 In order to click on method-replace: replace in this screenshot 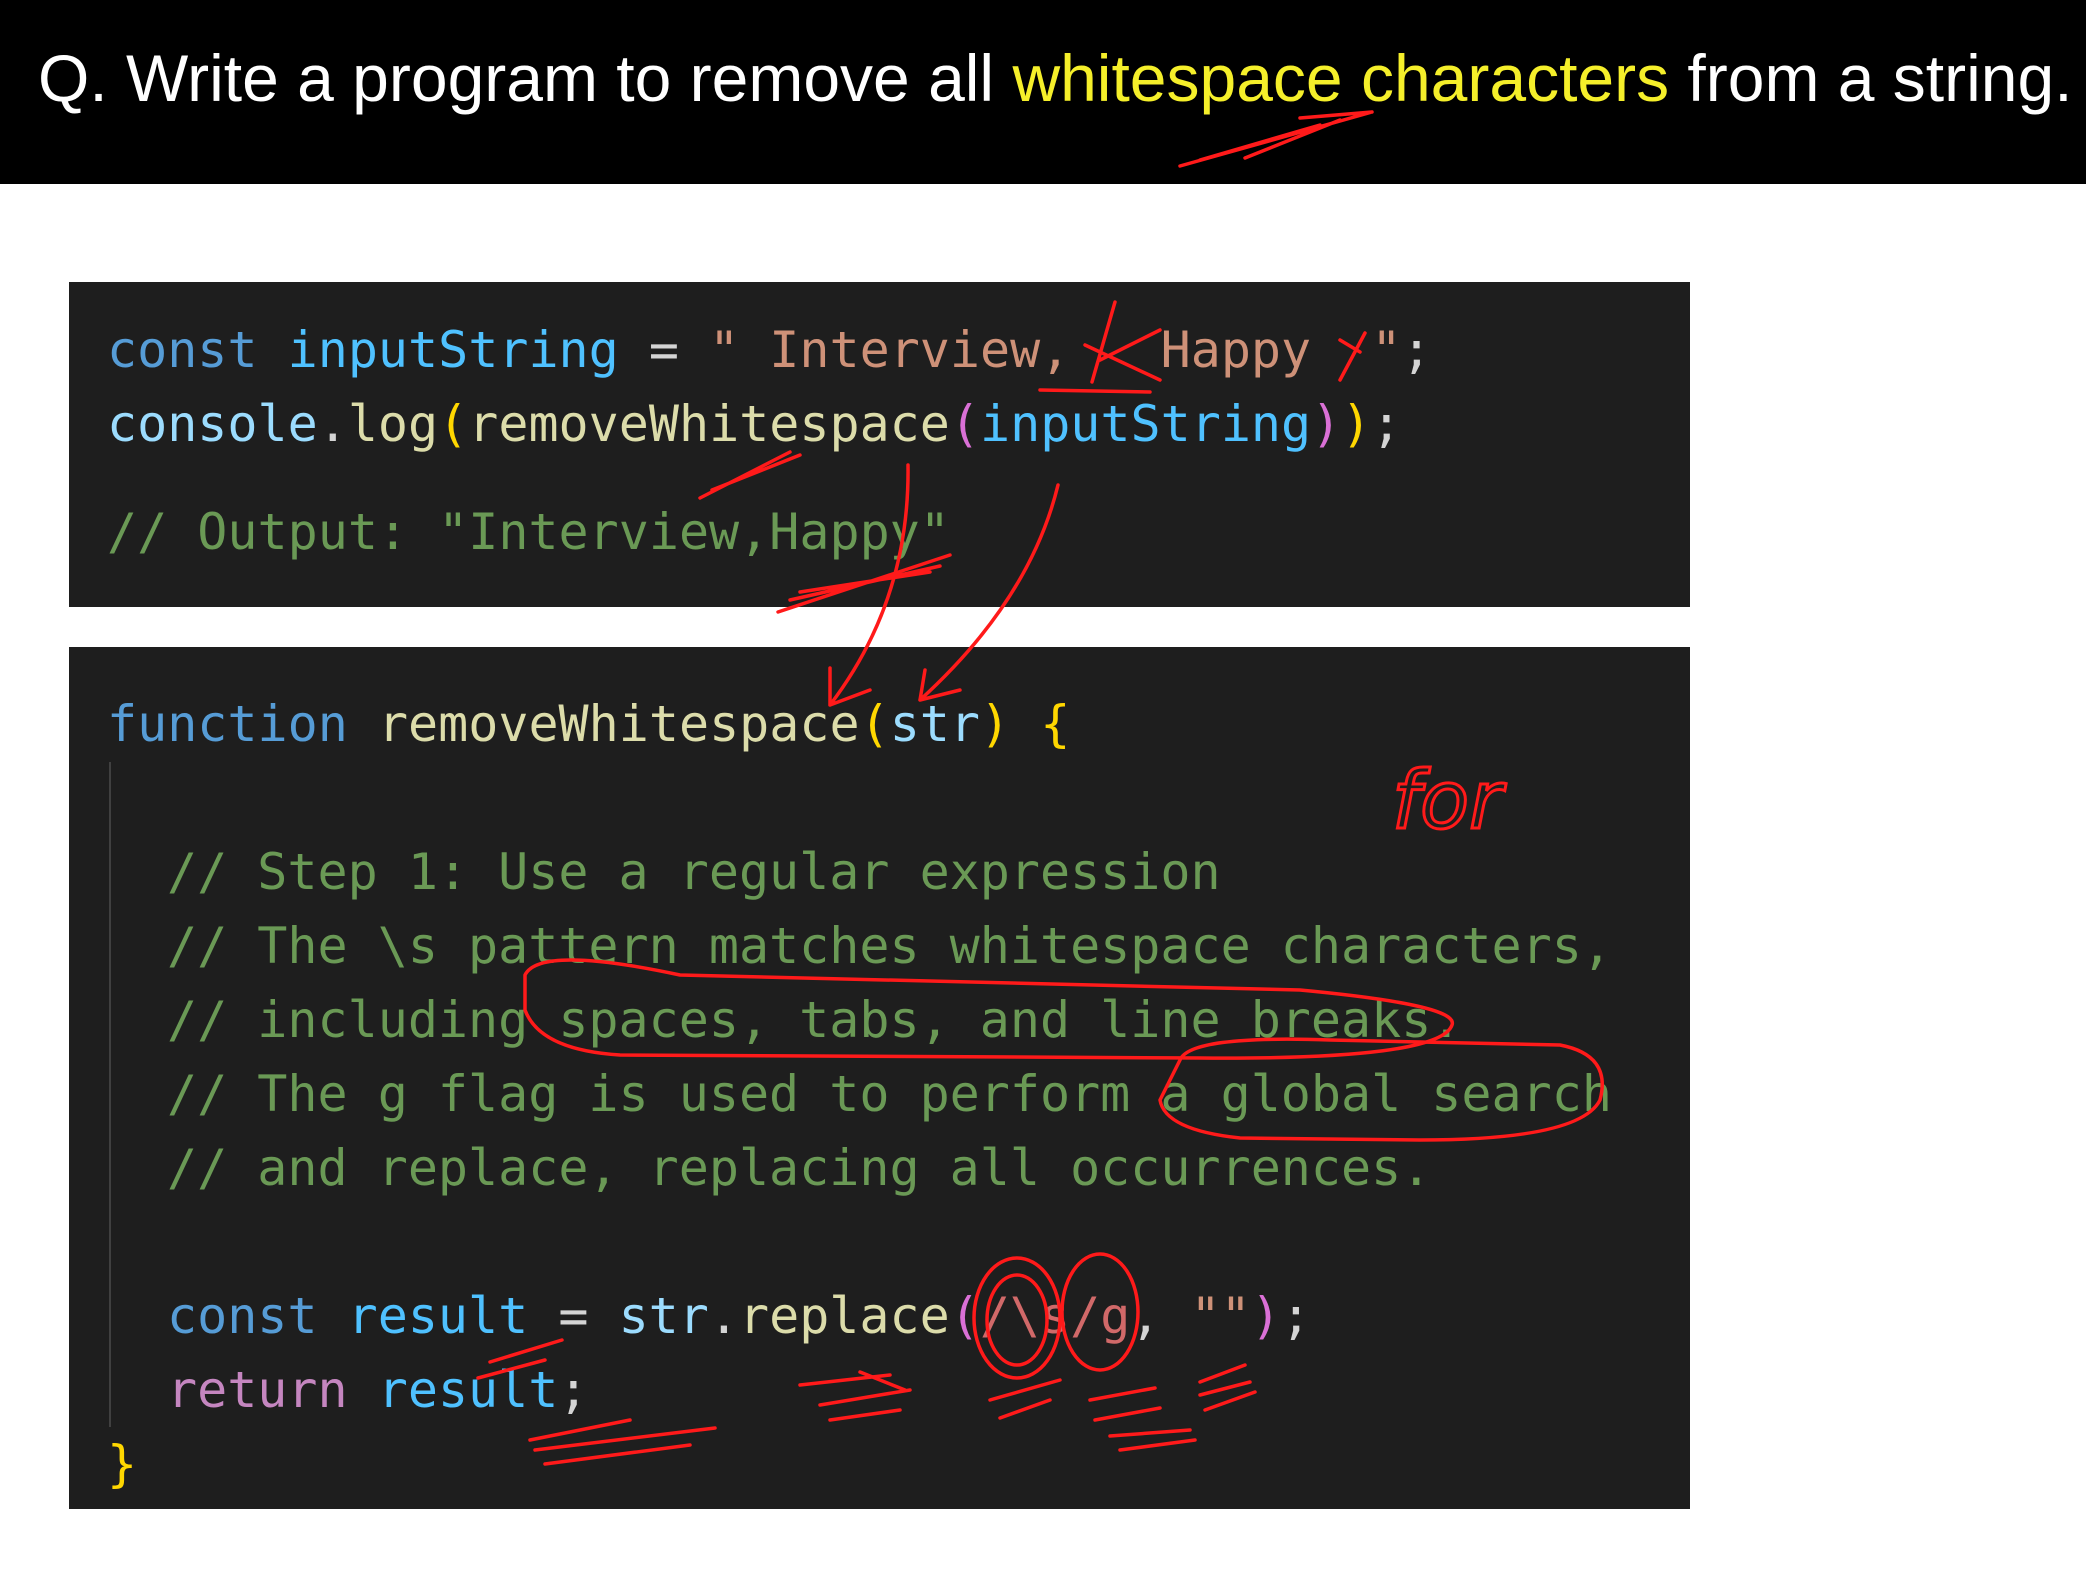, I will do `click(844, 1316)`.